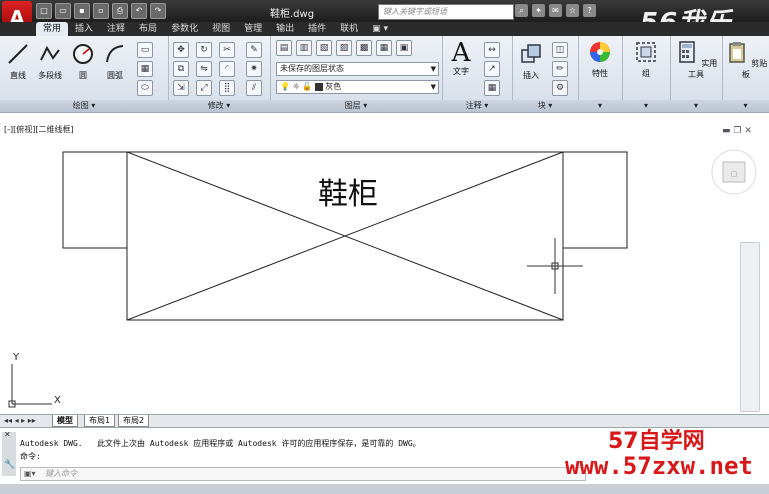 This screenshot has width=769, height=494. What do you see at coordinates (254, 69) in the screenshot?
I see `explode-icon: ✷` at bounding box center [254, 69].